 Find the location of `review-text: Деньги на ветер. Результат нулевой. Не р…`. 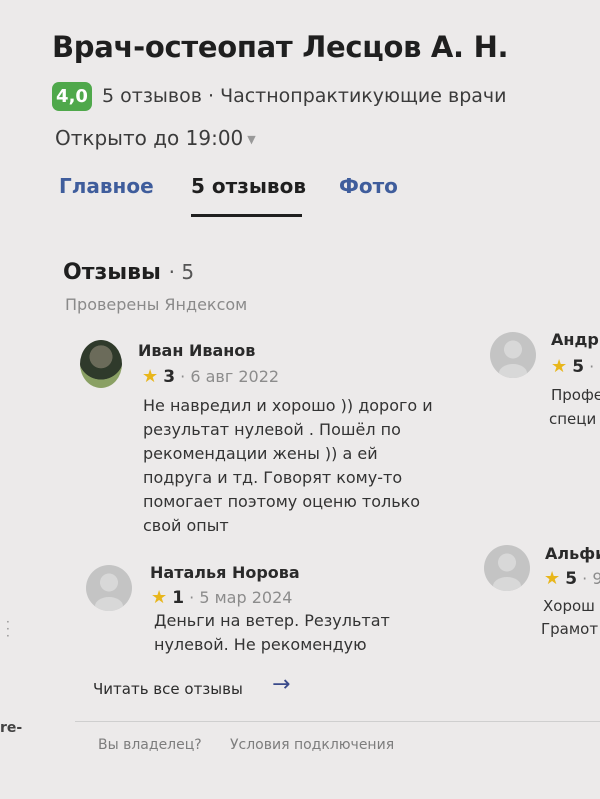

review-text: Деньги на ветер. Результат нулевой. Не р… is located at coordinates (272, 632).